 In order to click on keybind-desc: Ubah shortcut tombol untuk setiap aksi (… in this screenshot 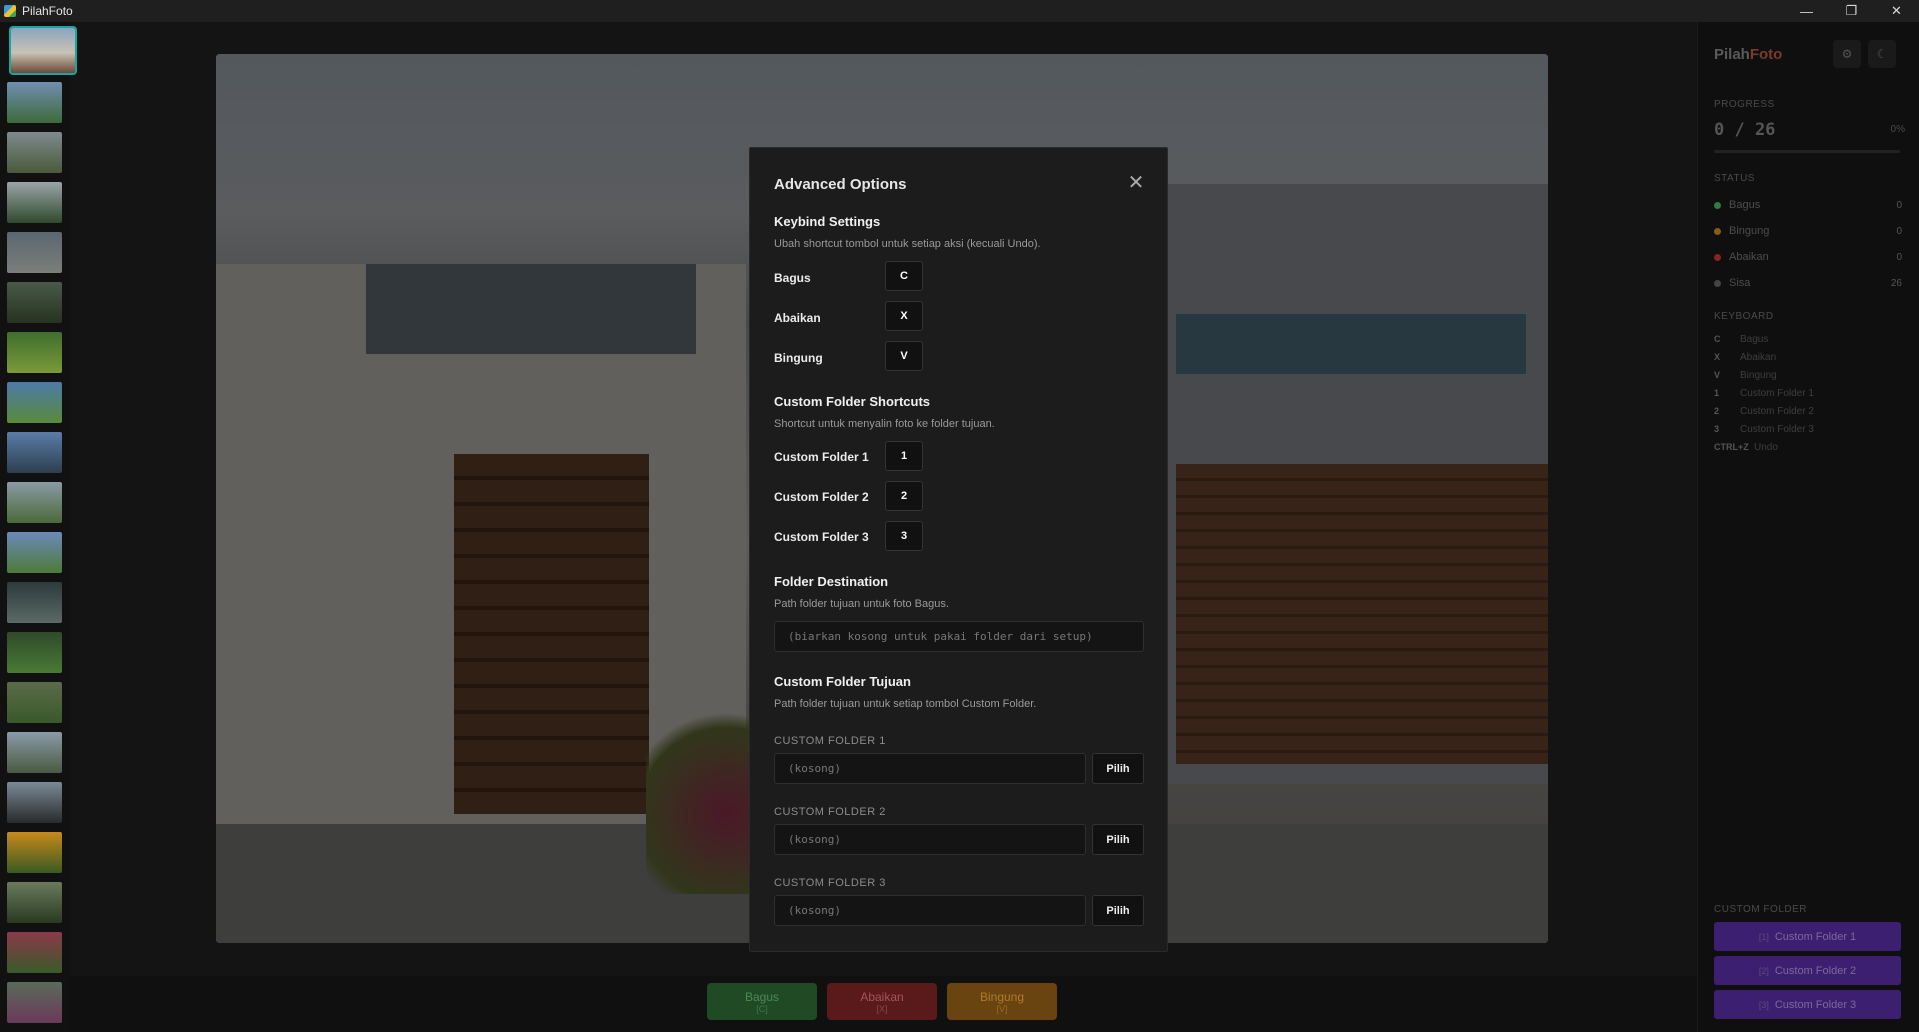, I will do `click(907, 244)`.